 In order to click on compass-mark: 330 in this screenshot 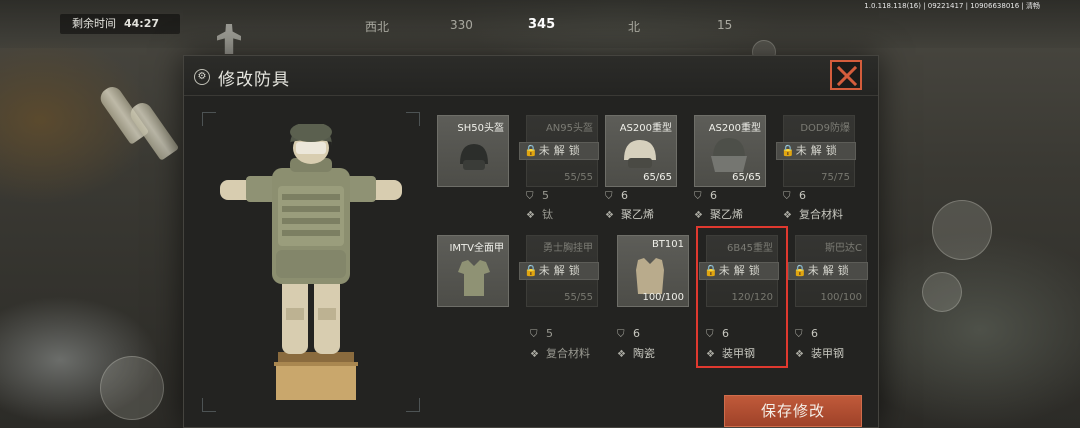, I will do `click(461, 25)`.